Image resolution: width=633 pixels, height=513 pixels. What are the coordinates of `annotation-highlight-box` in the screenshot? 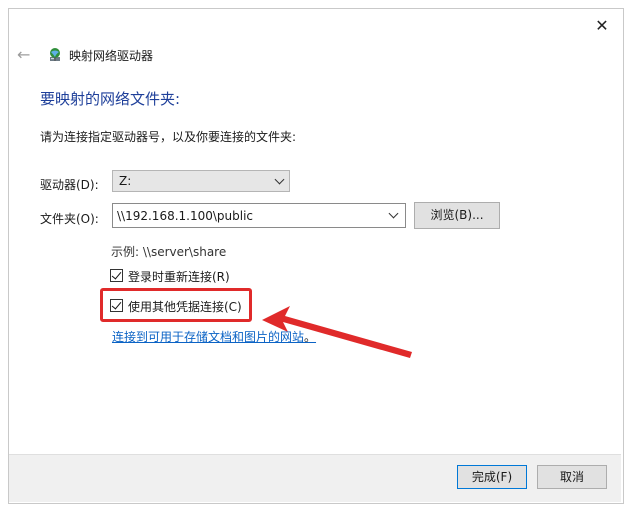 It's located at (176, 305).